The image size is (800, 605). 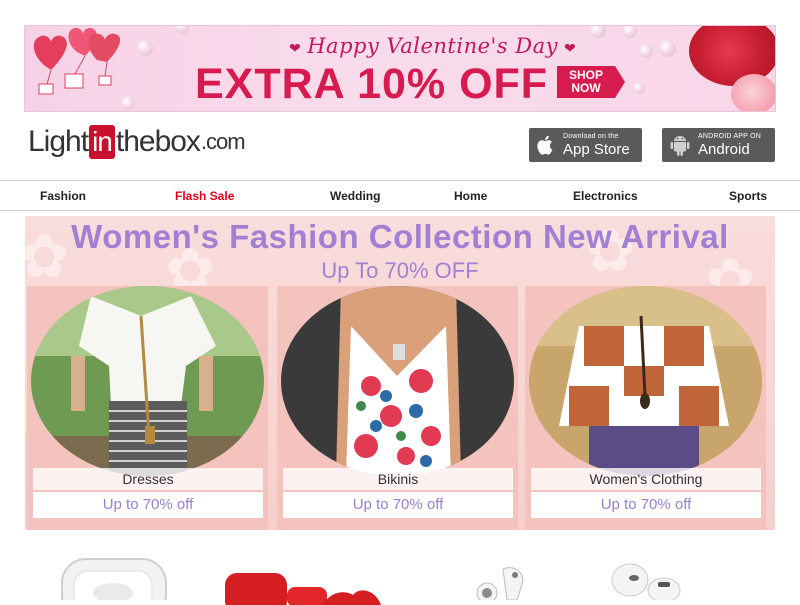 I want to click on site-logo: Light in thebox .com, so click(x=137, y=142).